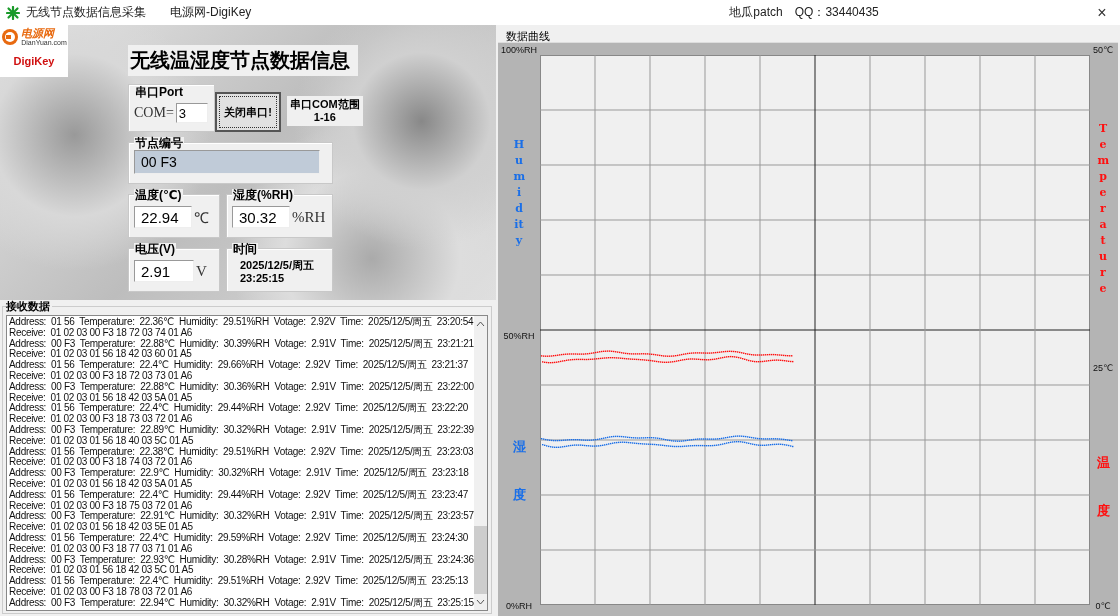 The image size is (1120, 616). What do you see at coordinates (101, 527) in the screenshot?
I see `log-line: Receive: 01 02 03 01 56 18 42 03 5E 01 A5` at bounding box center [101, 527].